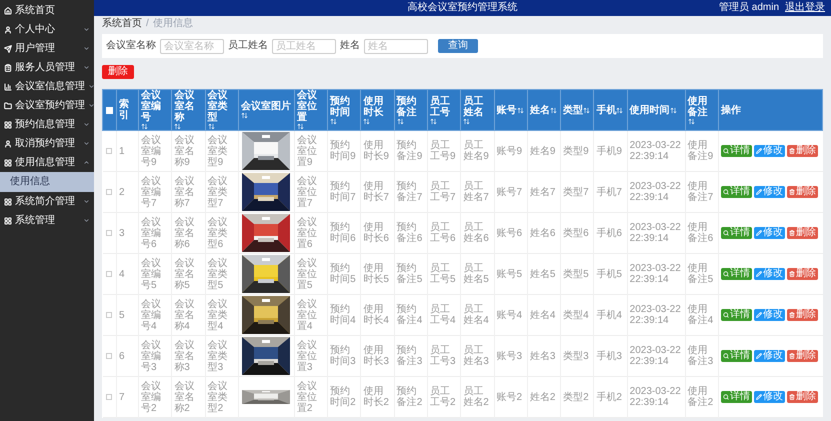 The image size is (831, 421). I want to click on search-field: 员工姓名, so click(304, 46).